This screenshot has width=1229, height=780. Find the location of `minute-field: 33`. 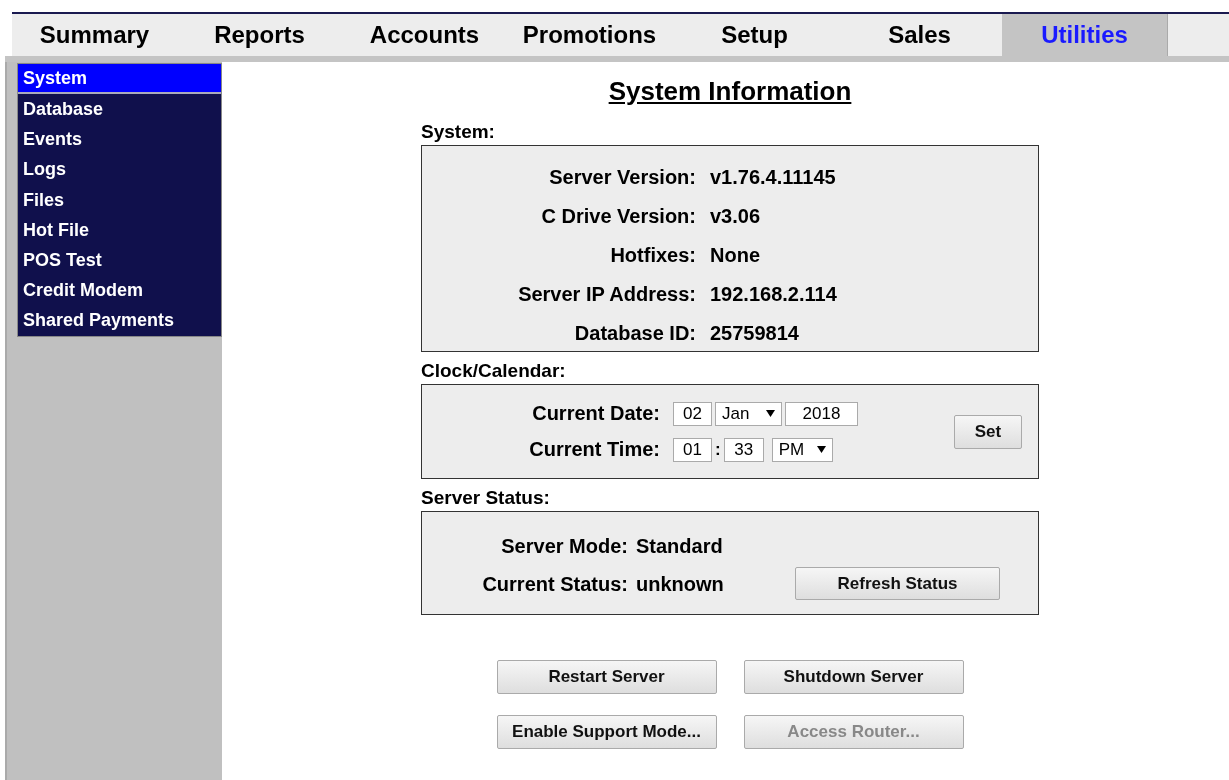

minute-field: 33 is located at coordinates (743, 449).